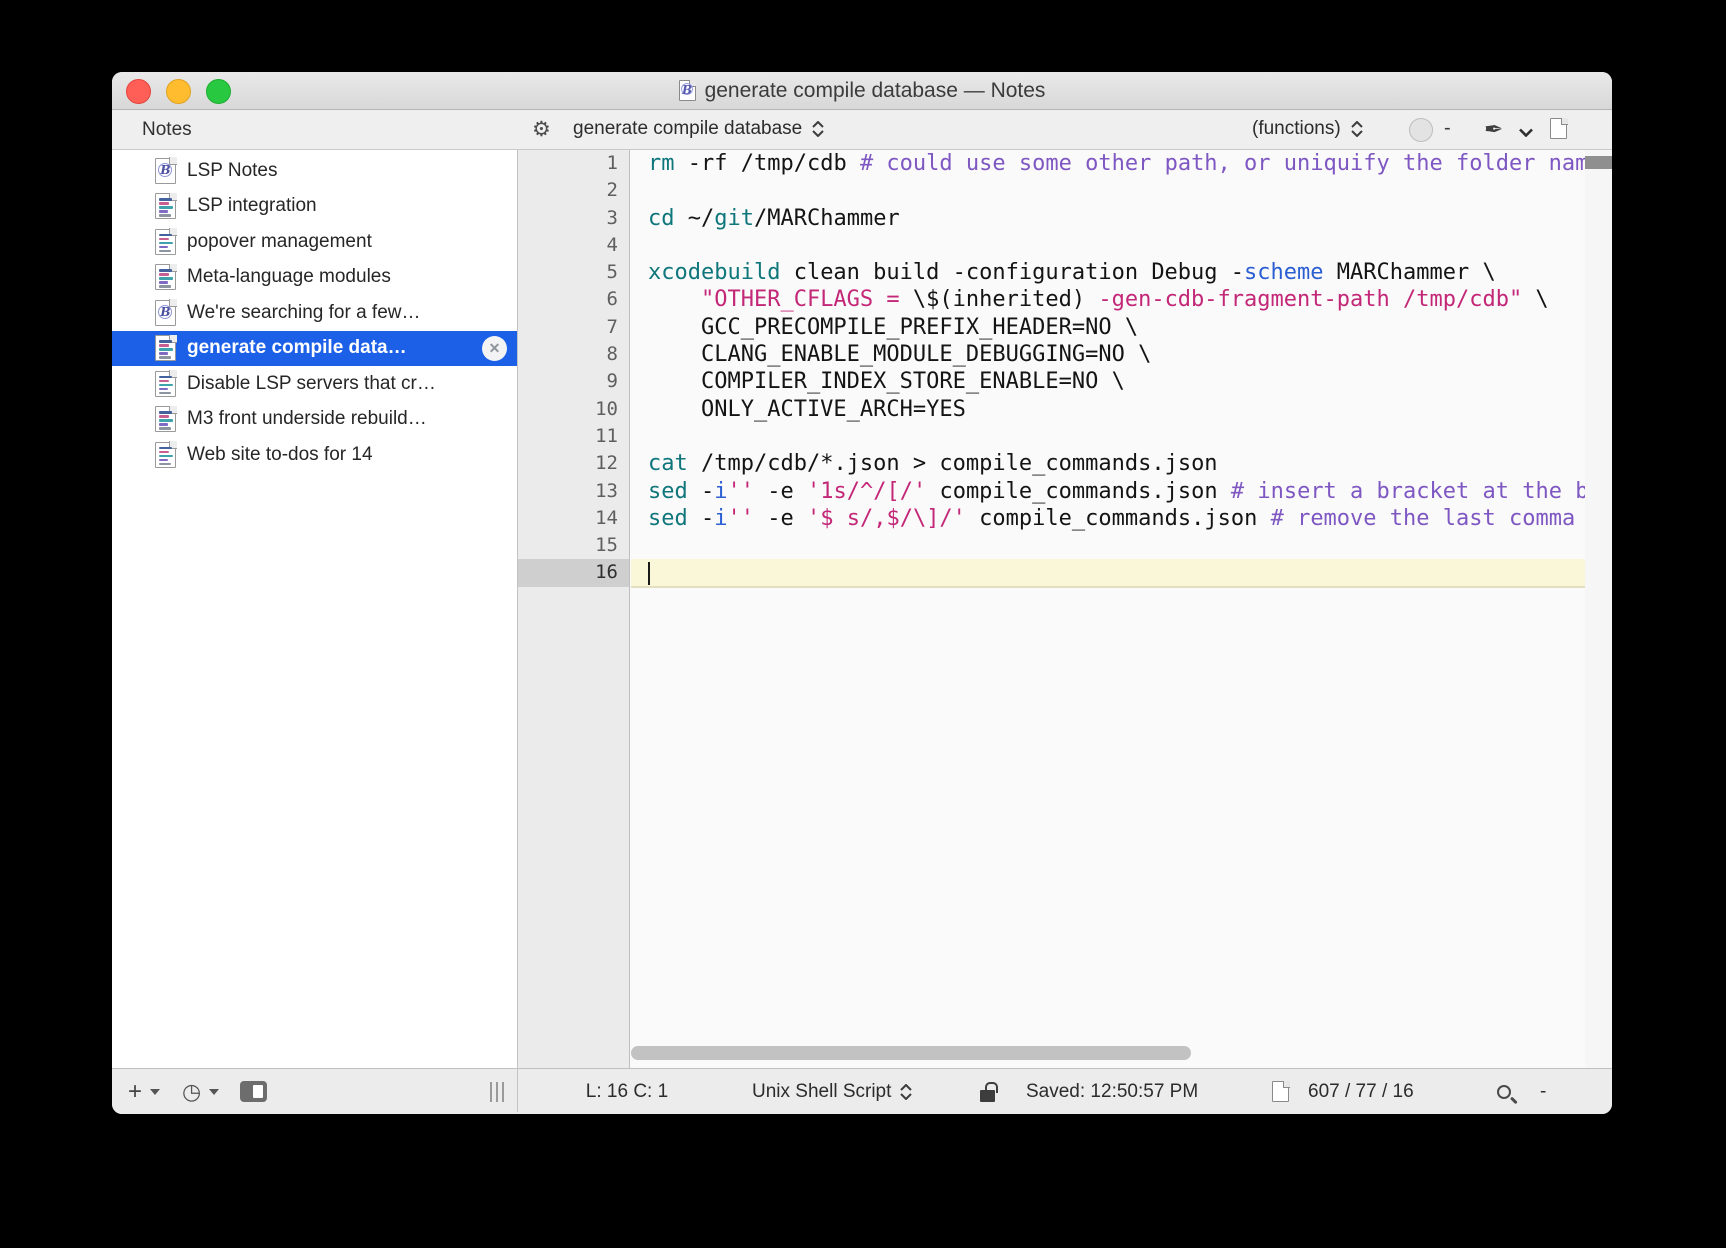 The height and width of the screenshot is (1248, 1726). I want to click on recent-notes-button: ◷, so click(201, 1091).